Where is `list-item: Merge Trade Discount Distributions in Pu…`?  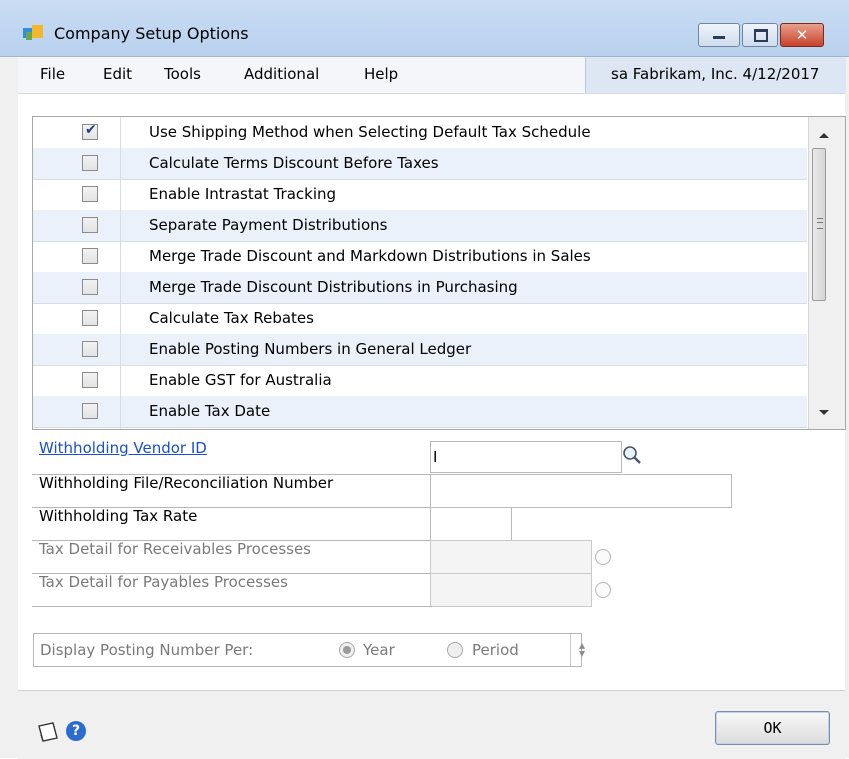 list-item: Merge Trade Discount Distributions in Pu… is located at coordinates (420, 288).